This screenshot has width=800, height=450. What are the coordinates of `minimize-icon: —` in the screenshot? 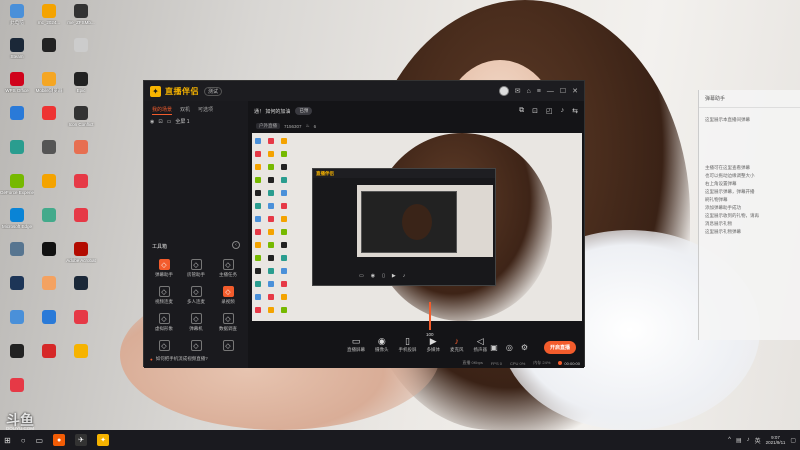 It's located at (550, 91).